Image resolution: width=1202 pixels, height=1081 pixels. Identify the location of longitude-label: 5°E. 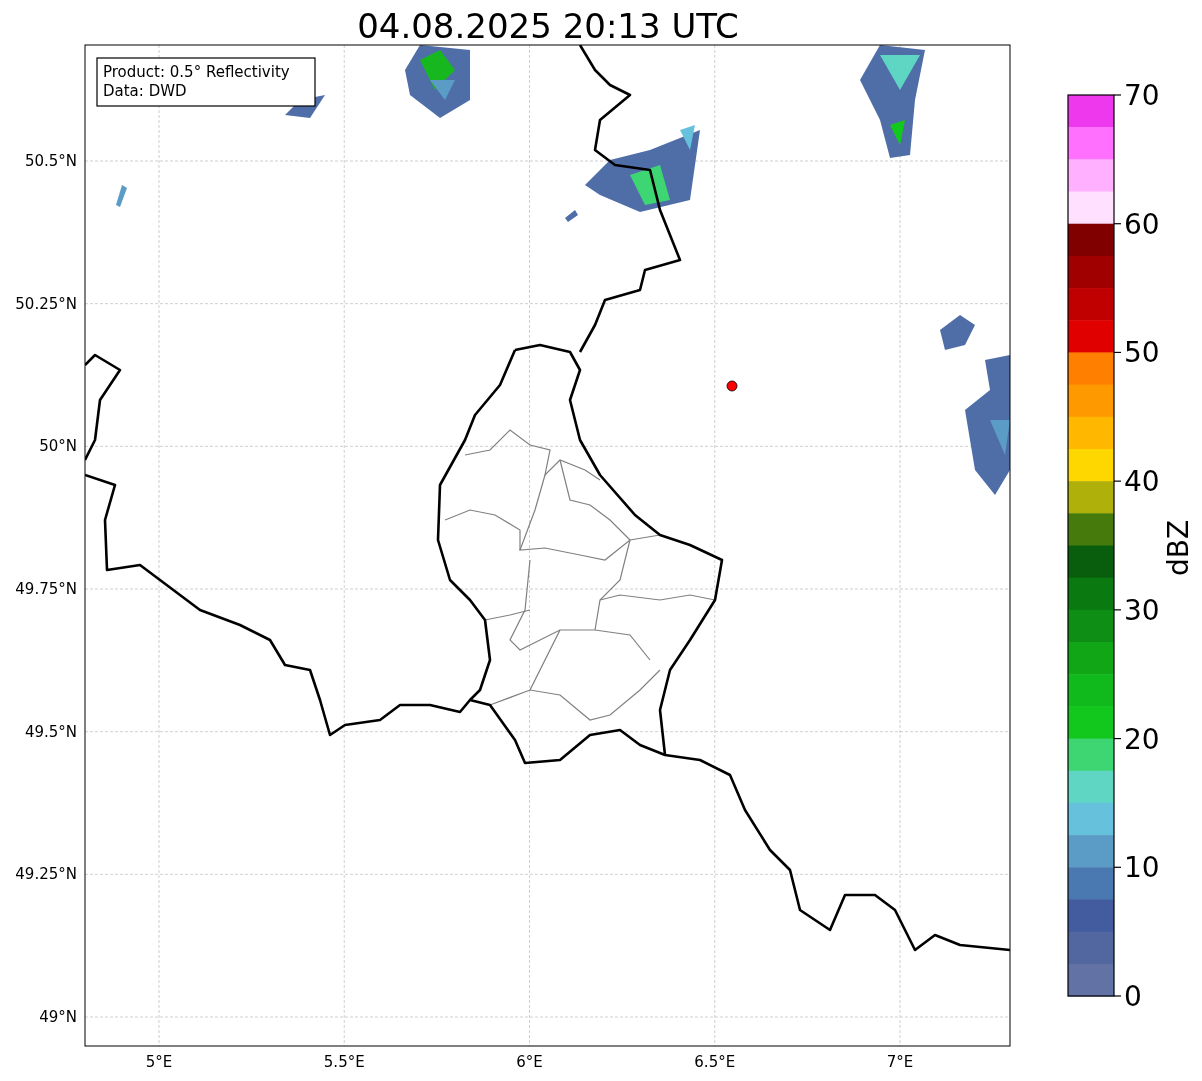
(159, 1062).